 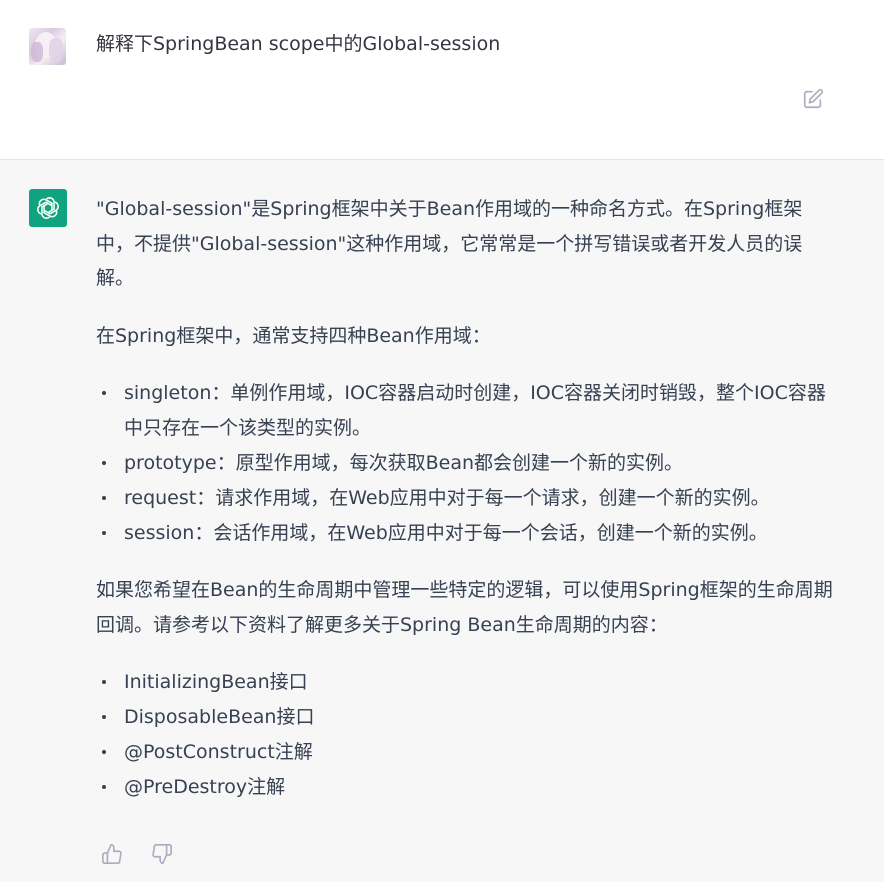 What do you see at coordinates (466, 533) in the screenshot?
I see `scope-item-session: session：会话作用域，在Web应用中对于每一个会话，创建一个新的实例。` at bounding box center [466, 533].